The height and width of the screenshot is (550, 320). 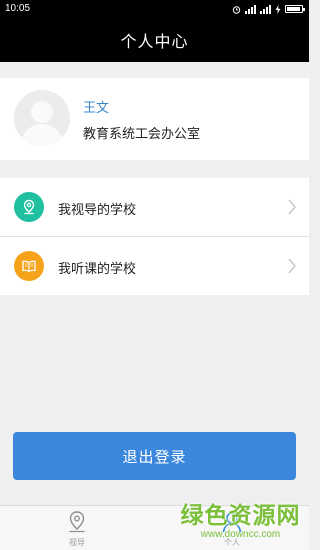 What do you see at coordinates (154, 119) in the screenshot?
I see `profile-card: 王文 教育系统工会办公室` at bounding box center [154, 119].